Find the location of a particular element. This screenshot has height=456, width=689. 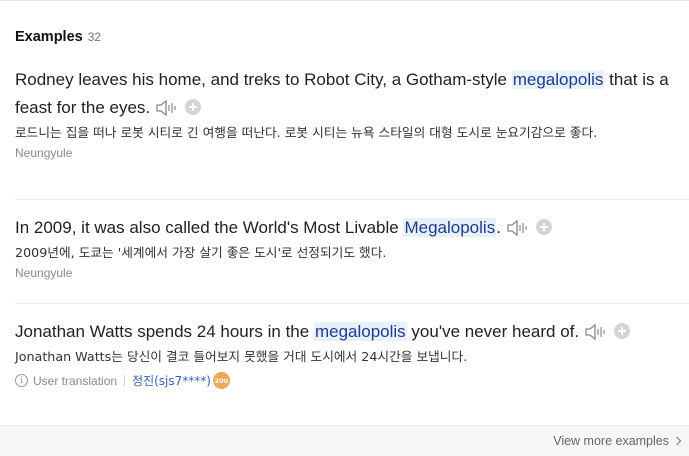

user-translation-label: User translation is located at coordinates (75, 380).